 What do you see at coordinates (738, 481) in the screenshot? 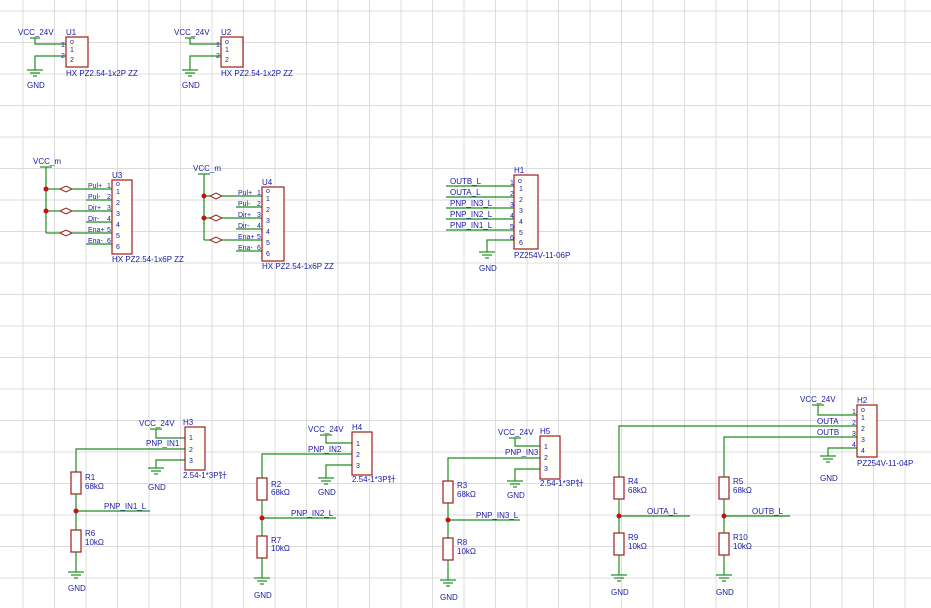
I see `ref-r5: R5` at bounding box center [738, 481].